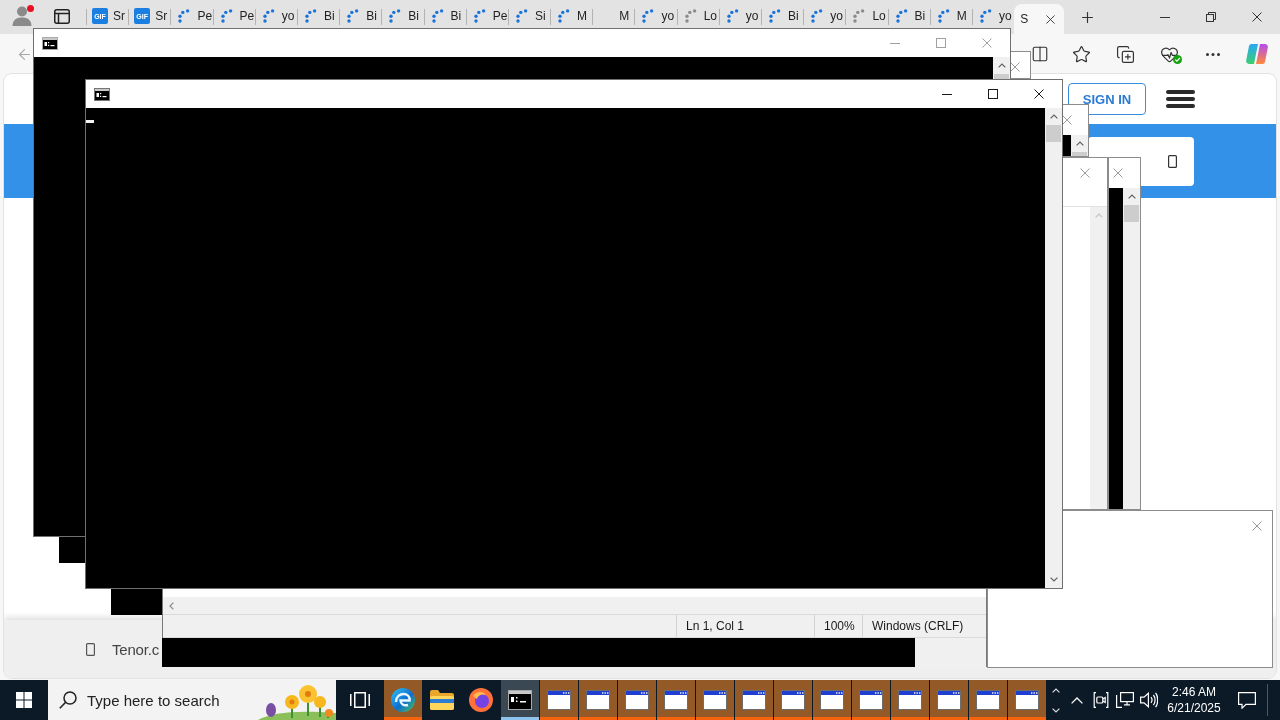 Image resolution: width=1280 pixels, height=720 pixels. Describe the element at coordinates (1213, 54) in the screenshot. I see `more-icon` at that location.